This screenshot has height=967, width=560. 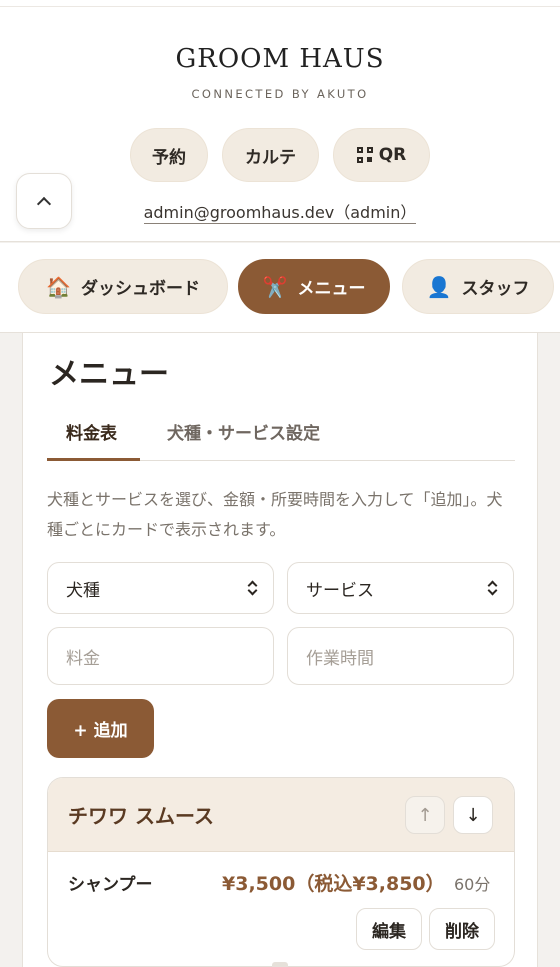 What do you see at coordinates (340, 590) in the screenshot?
I see `service-select-value: サービス` at bounding box center [340, 590].